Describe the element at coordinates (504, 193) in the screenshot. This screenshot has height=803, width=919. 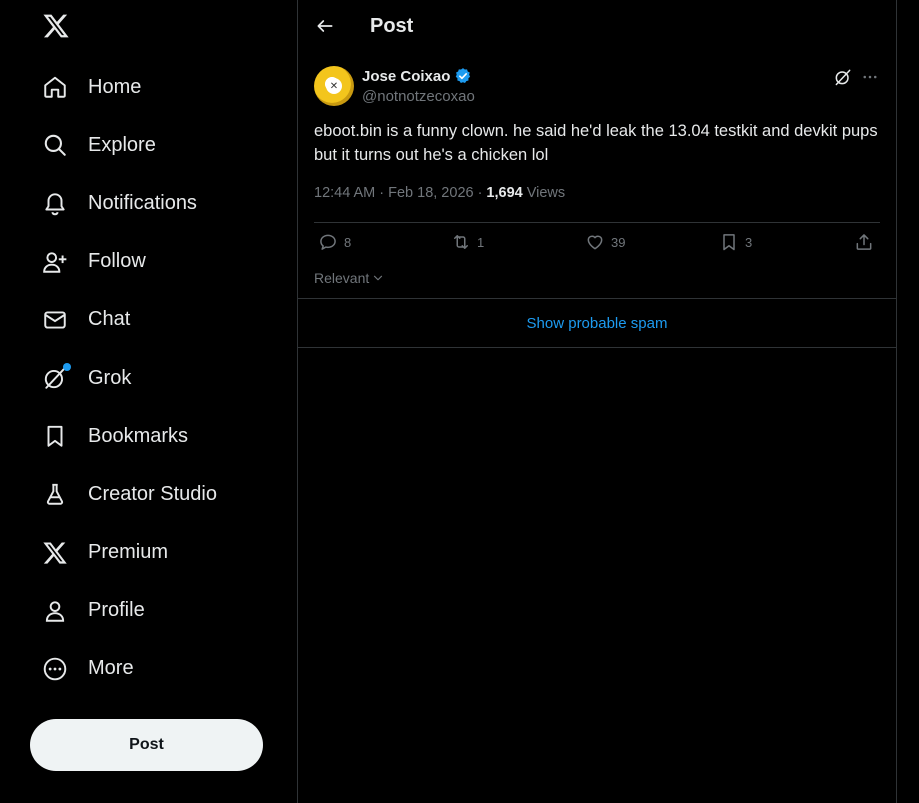
I see `views-count: 1,694` at that location.